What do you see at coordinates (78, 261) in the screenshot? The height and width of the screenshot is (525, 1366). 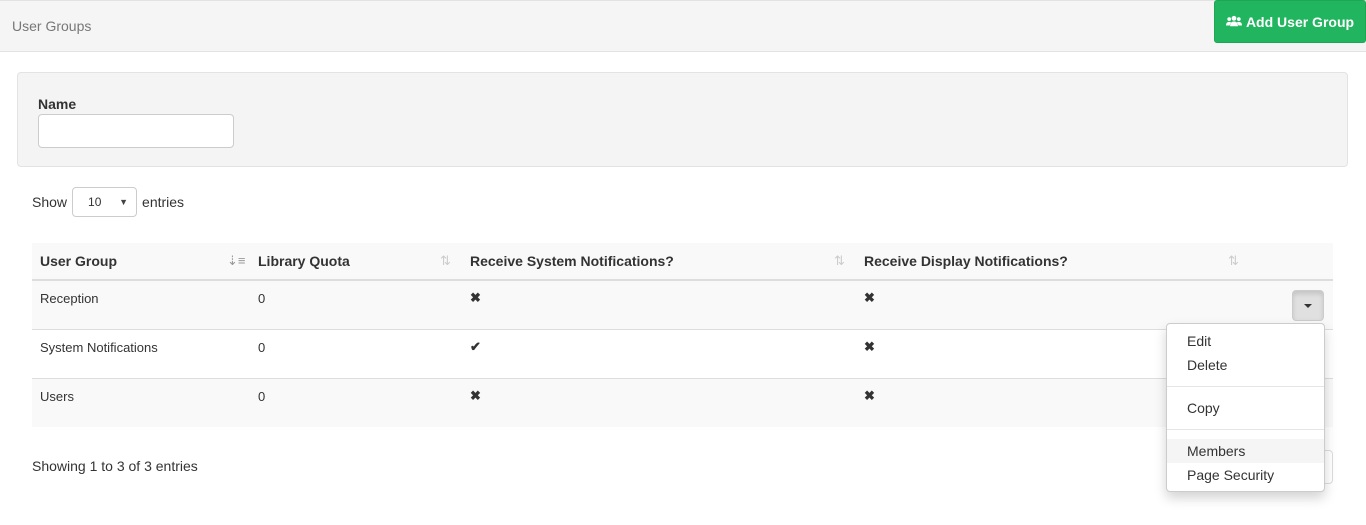 I see `column-header-user-group: User Group` at bounding box center [78, 261].